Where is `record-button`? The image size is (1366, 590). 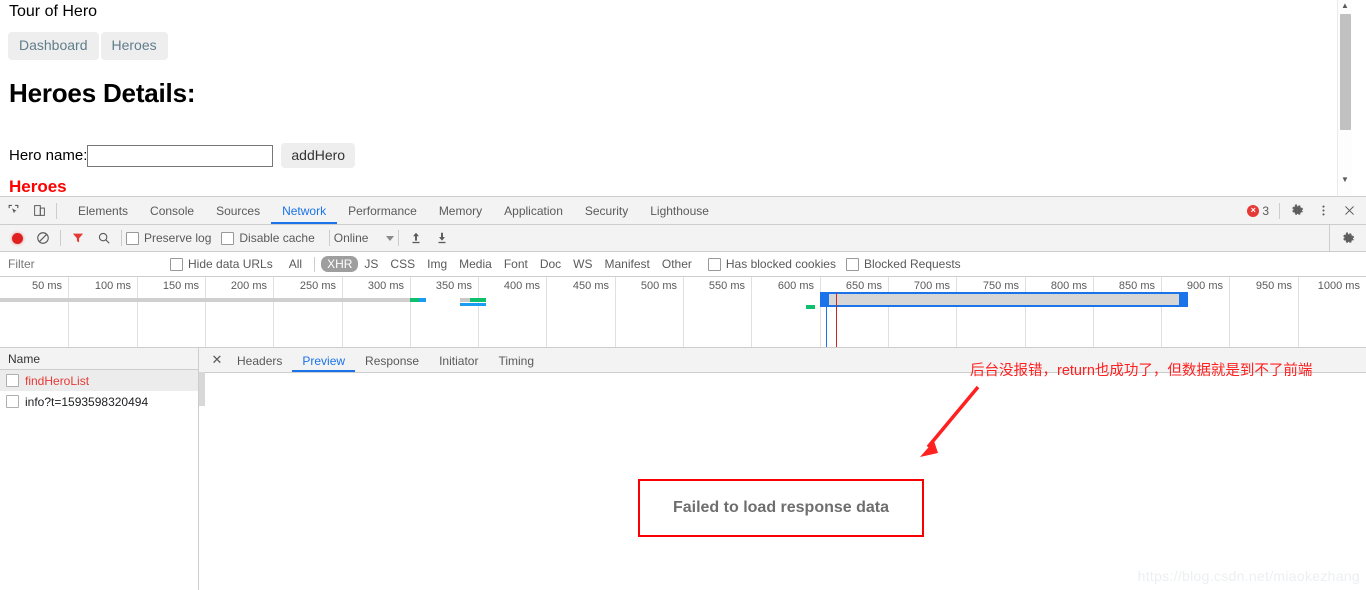
record-button is located at coordinates (17, 238).